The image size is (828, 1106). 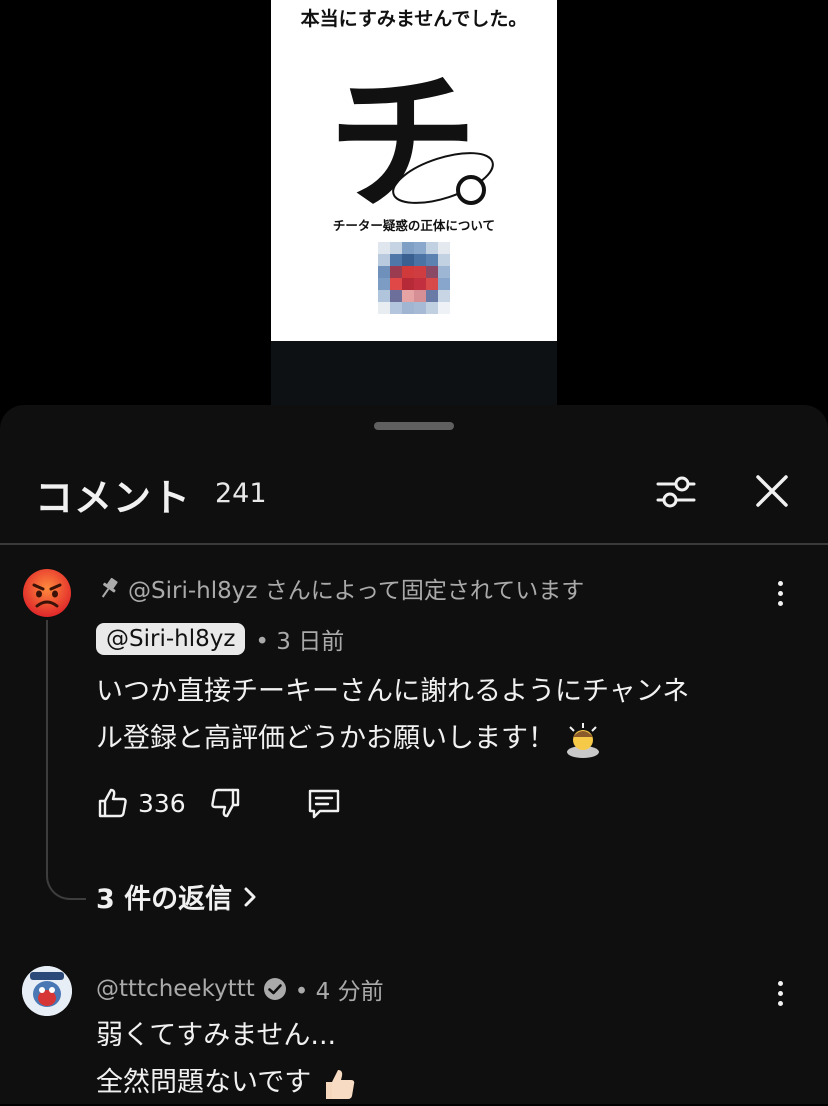 I want to click on author-chip: @Siri-hl8yz, so click(x=171, y=639).